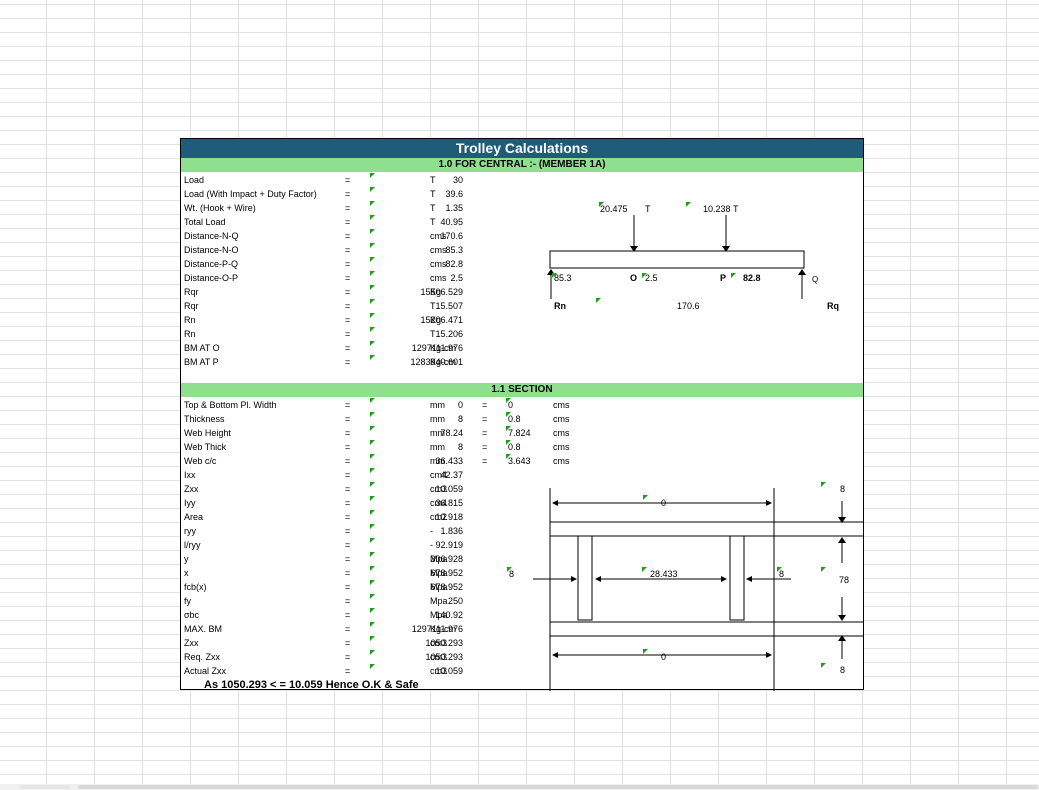 The height and width of the screenshot is (790, 1039). What do you see at coordinates (842, 540) in the screenshot?
I see `web-height-up-arrow-icon` at bounding box center [842, 540].